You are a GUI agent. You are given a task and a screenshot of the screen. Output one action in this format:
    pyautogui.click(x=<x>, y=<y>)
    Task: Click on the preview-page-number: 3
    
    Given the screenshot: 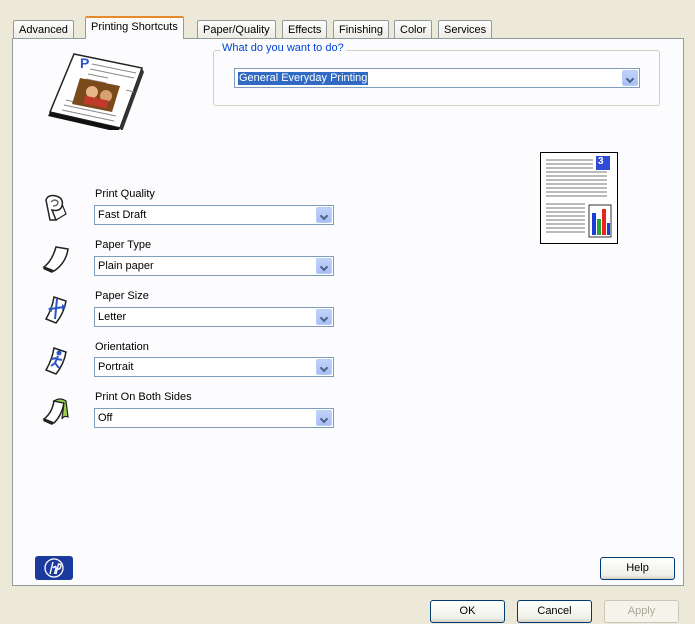 What is the action you would take?
    pyautogui.click(x=601, y=161)
    